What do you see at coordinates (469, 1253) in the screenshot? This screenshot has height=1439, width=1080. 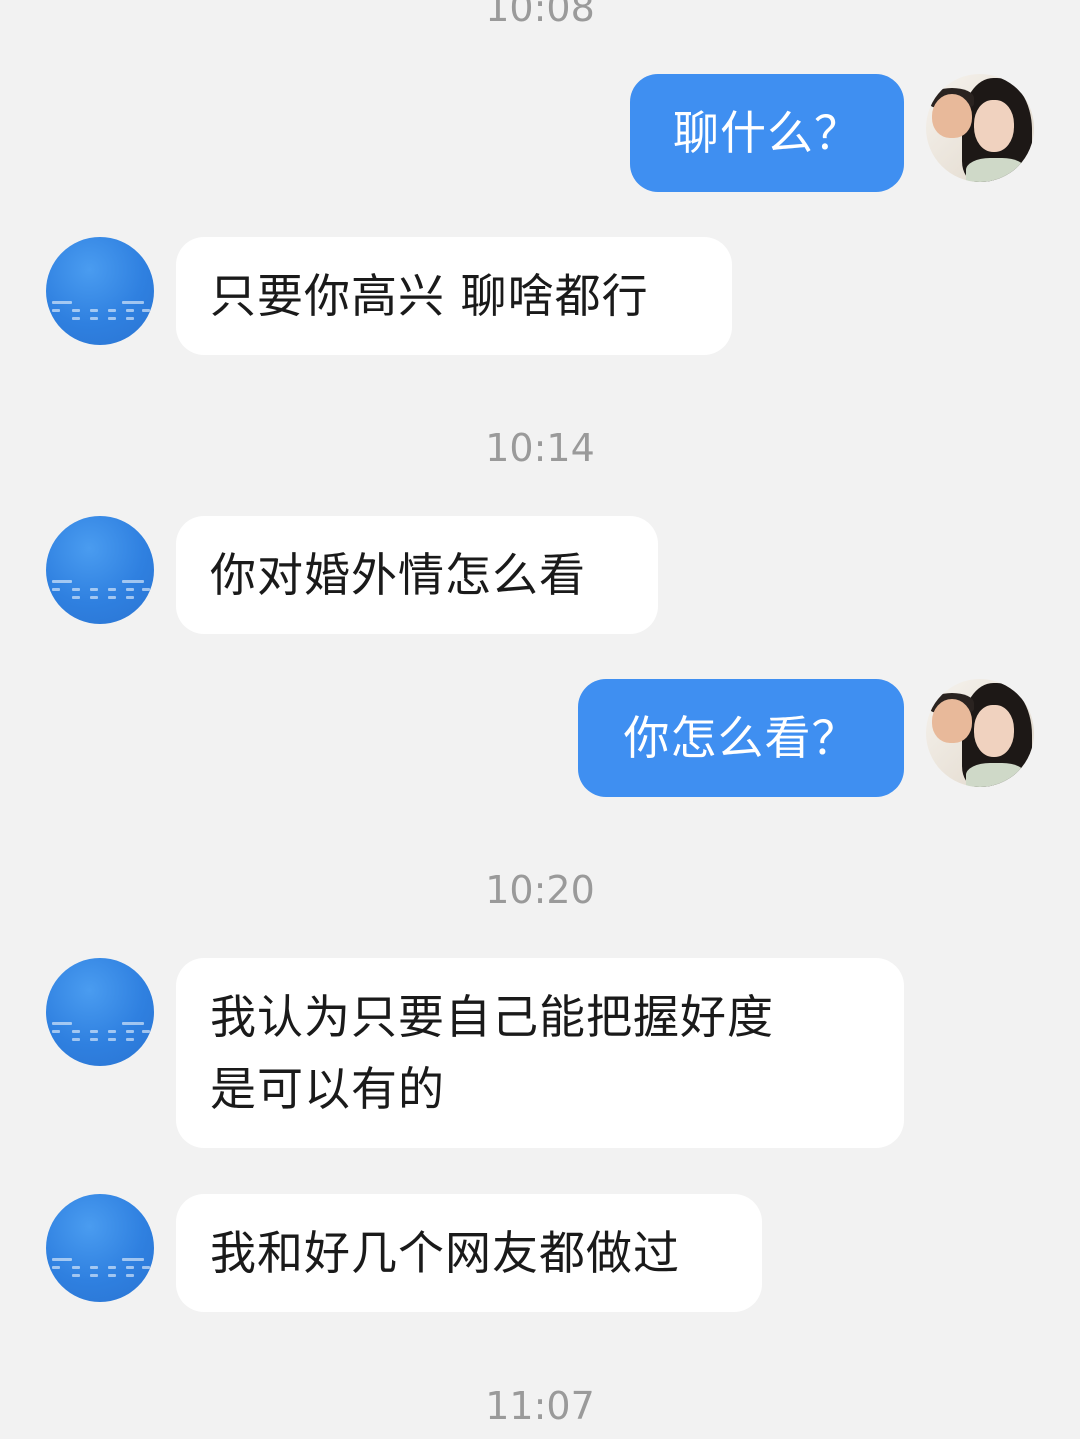 I see `incoming-message-bubble: 我和好几个网友都做过` at bounding box center [469, 1253].